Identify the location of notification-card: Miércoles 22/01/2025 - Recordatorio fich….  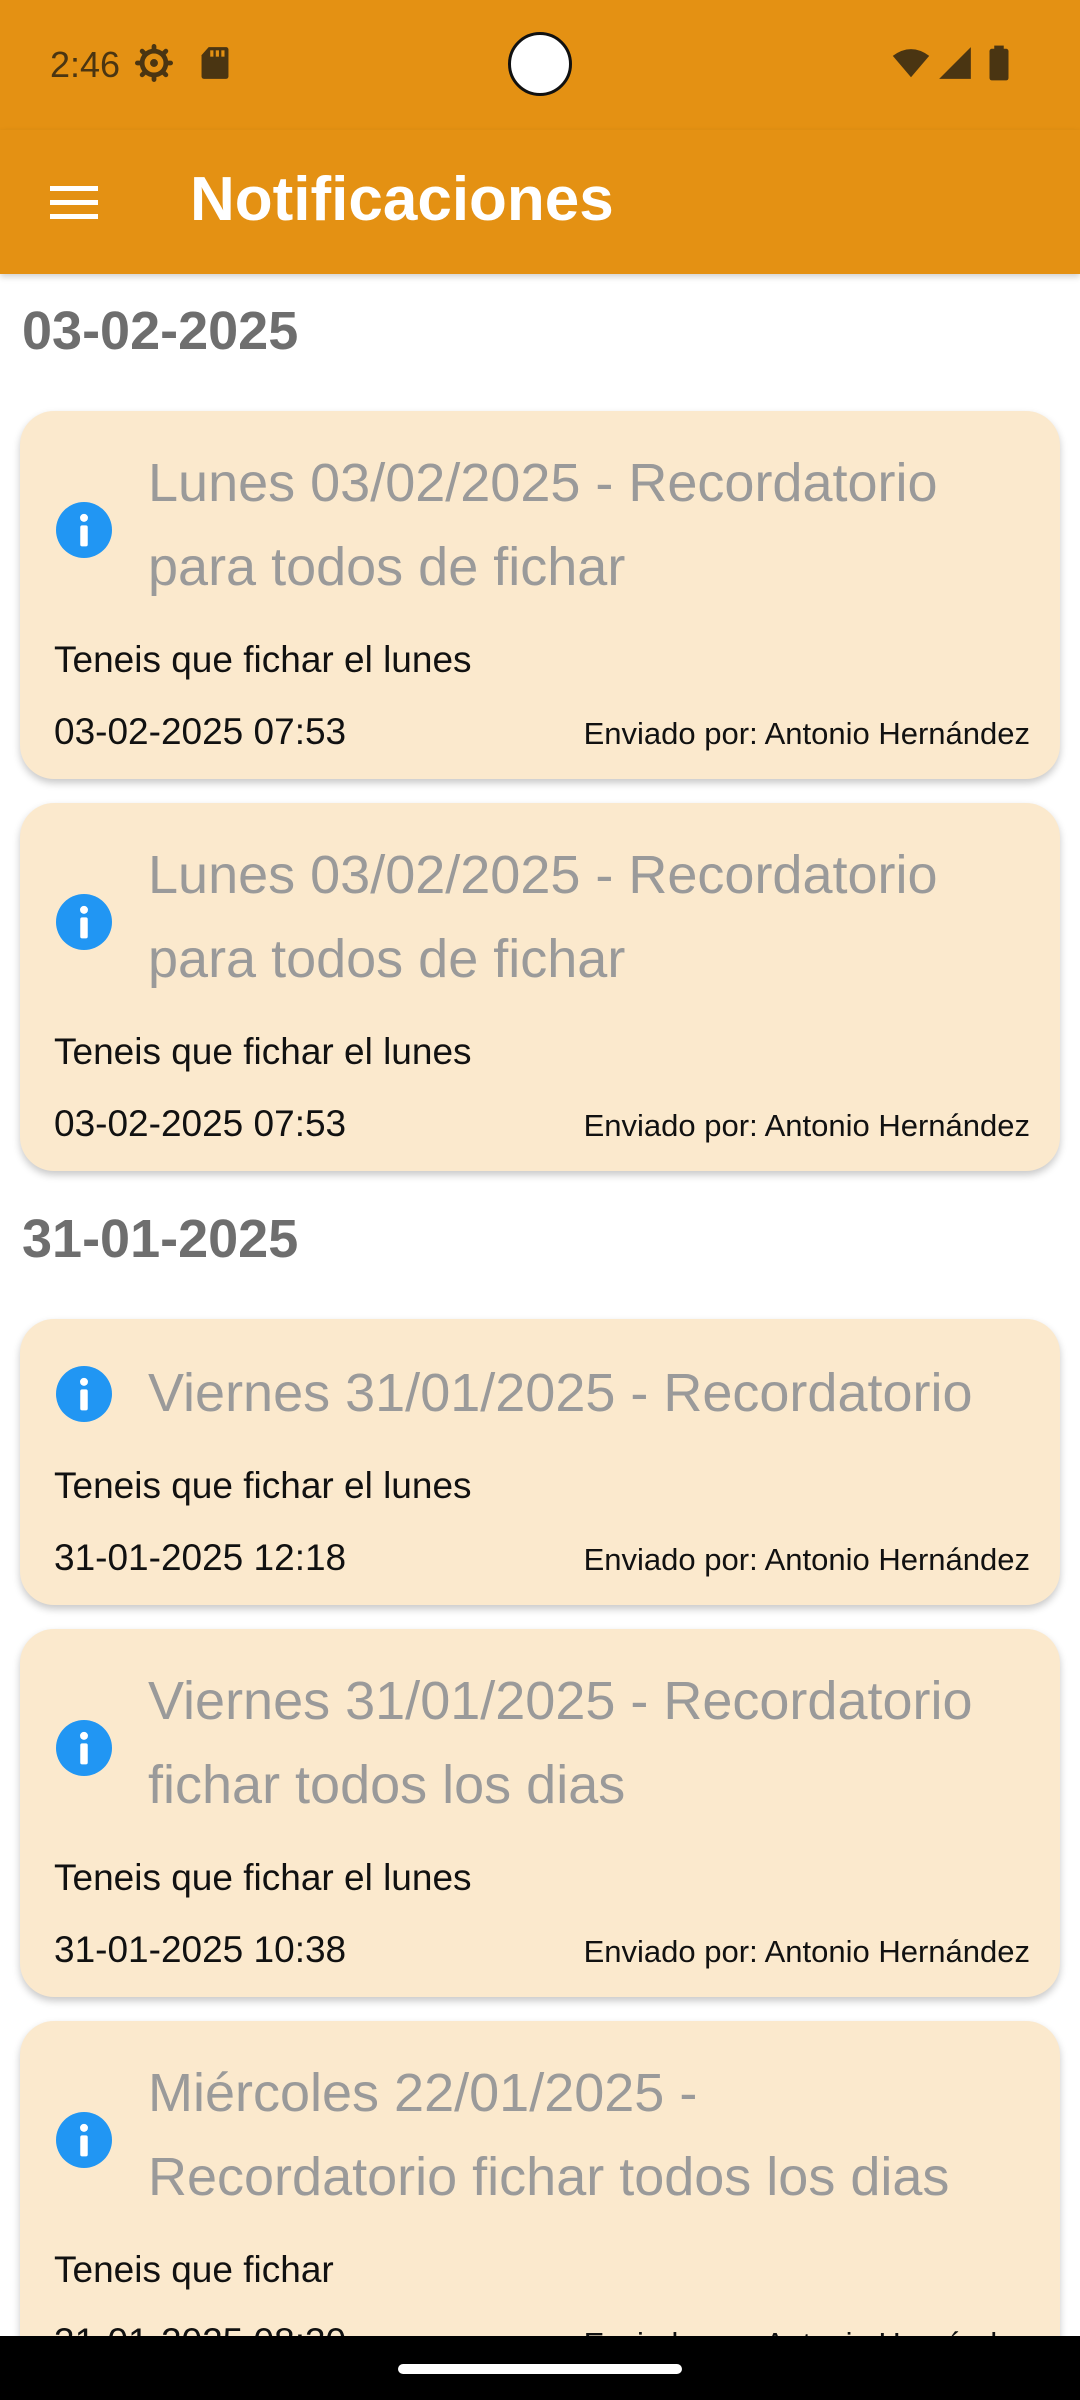
(540, 2178).